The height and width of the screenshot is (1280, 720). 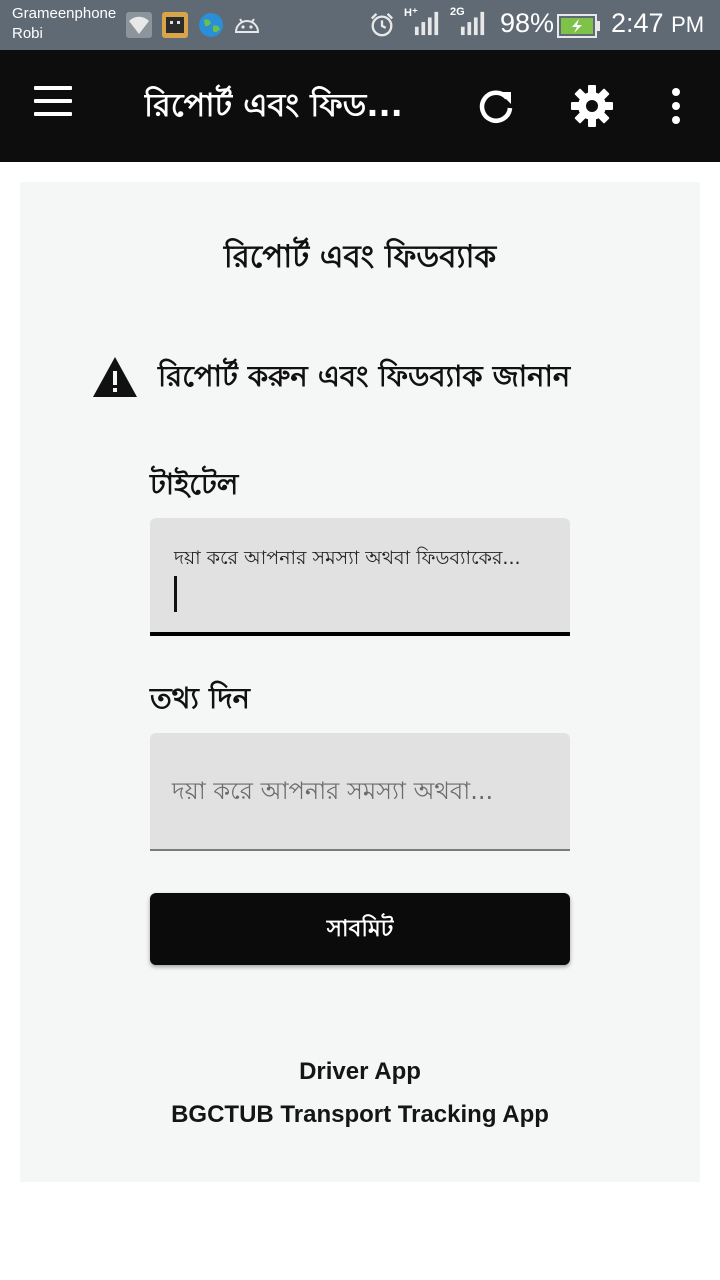 I want to click on notice-text: রিপোর্ট করুন এবং ফিডব্যাক জানান, so click(x=364, y=376).